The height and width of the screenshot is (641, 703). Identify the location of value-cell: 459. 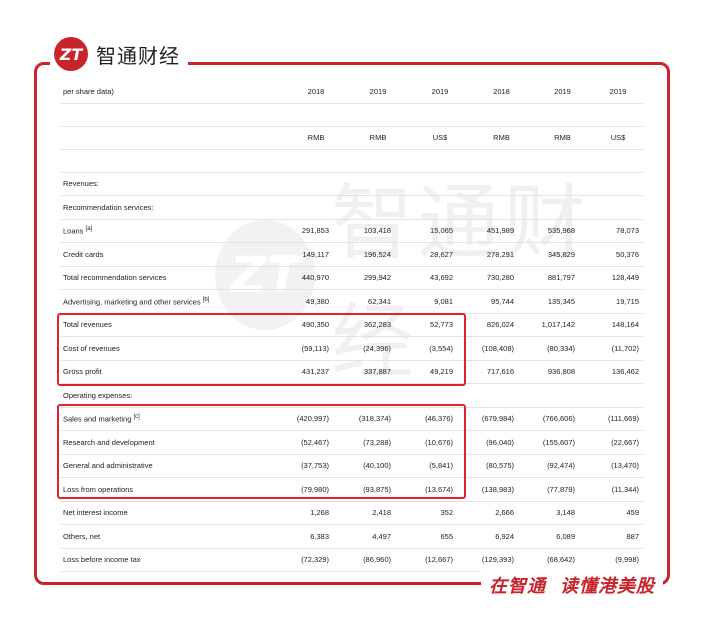
(618, 513).